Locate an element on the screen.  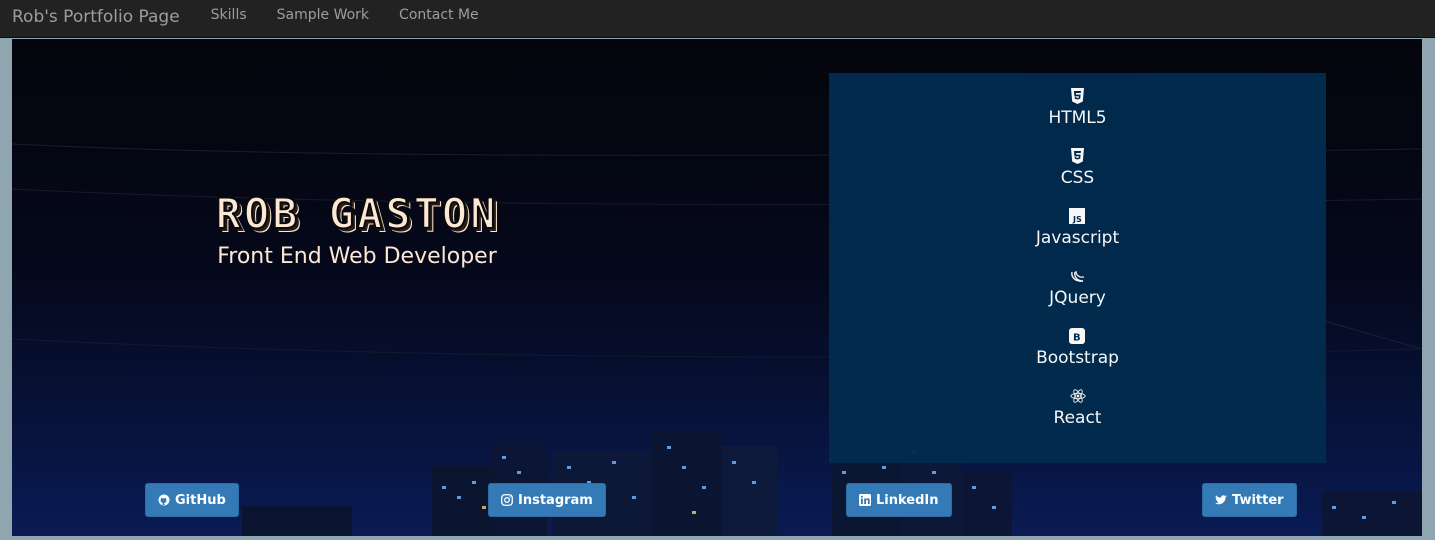
svg-text: B is located at coordinates (1077, 338).